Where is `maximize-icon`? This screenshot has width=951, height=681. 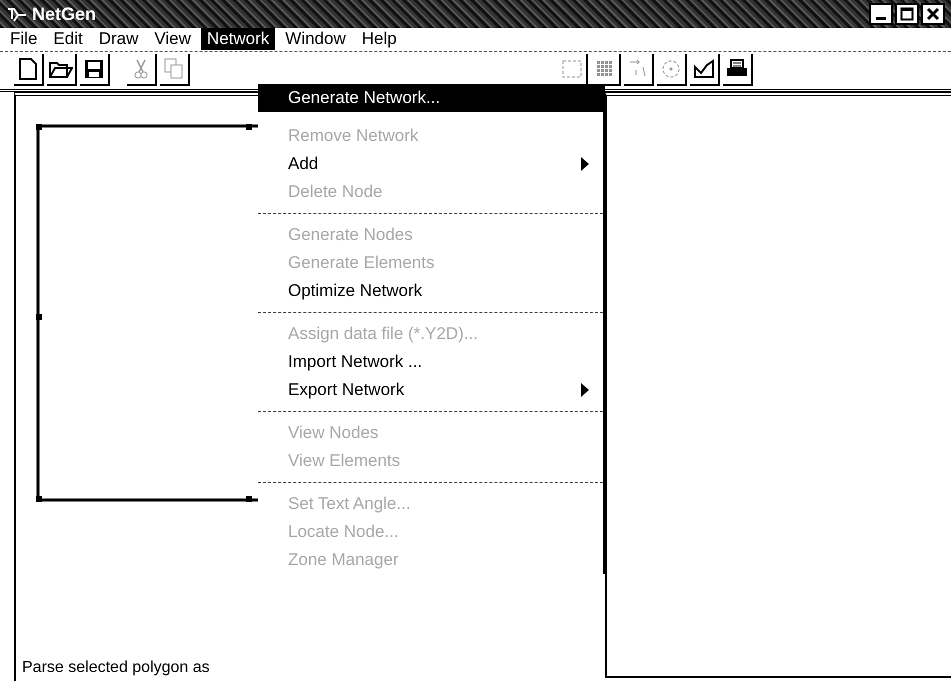
maximize-icon is located at coordinates (907, 14).